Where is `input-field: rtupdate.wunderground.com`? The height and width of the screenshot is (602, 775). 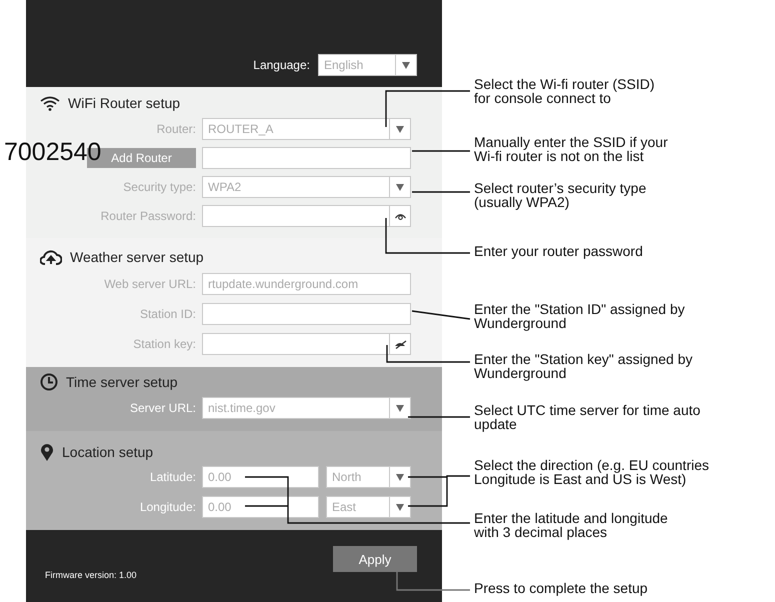 input-field: rtupdate.wunderground.com is located at coordinates (306, 284).